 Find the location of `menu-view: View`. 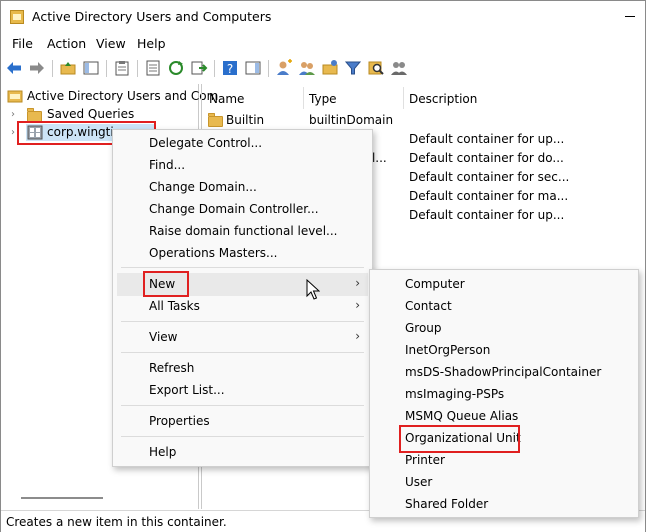

menu-view: View is located at coordinates (111, 43).